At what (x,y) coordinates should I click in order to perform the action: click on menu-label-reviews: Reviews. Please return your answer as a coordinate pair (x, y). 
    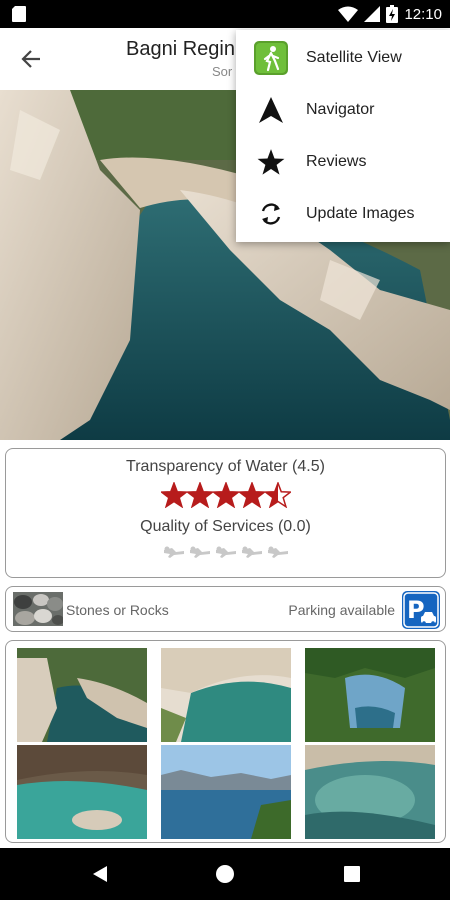
    Looking at the image, I should click on (336, 161).